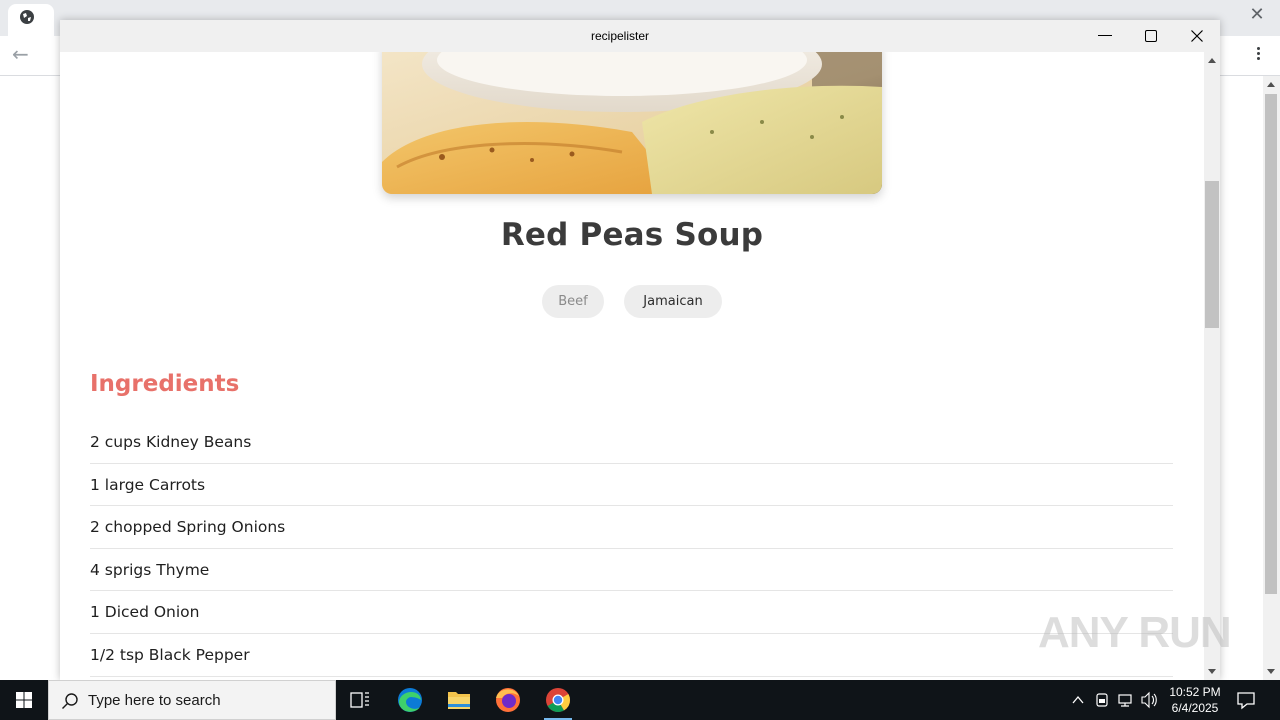 The height and width of the screenshot is (720, 1280). I want to click on meet-now-icon, so click(1102, 700).